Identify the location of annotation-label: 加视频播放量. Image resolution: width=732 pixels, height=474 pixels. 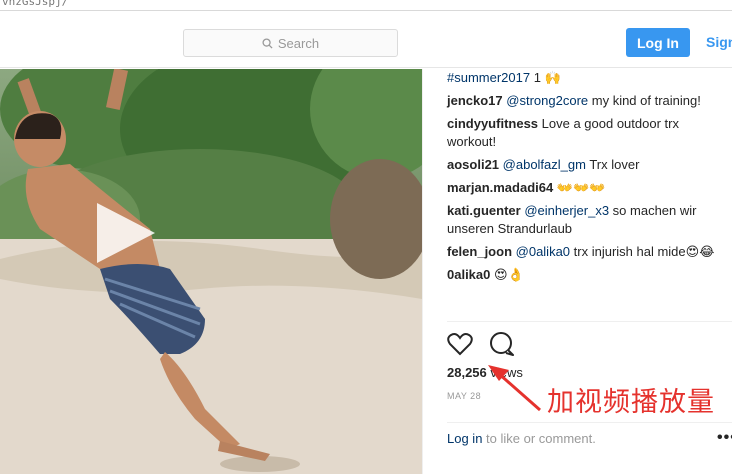
(631, 402).